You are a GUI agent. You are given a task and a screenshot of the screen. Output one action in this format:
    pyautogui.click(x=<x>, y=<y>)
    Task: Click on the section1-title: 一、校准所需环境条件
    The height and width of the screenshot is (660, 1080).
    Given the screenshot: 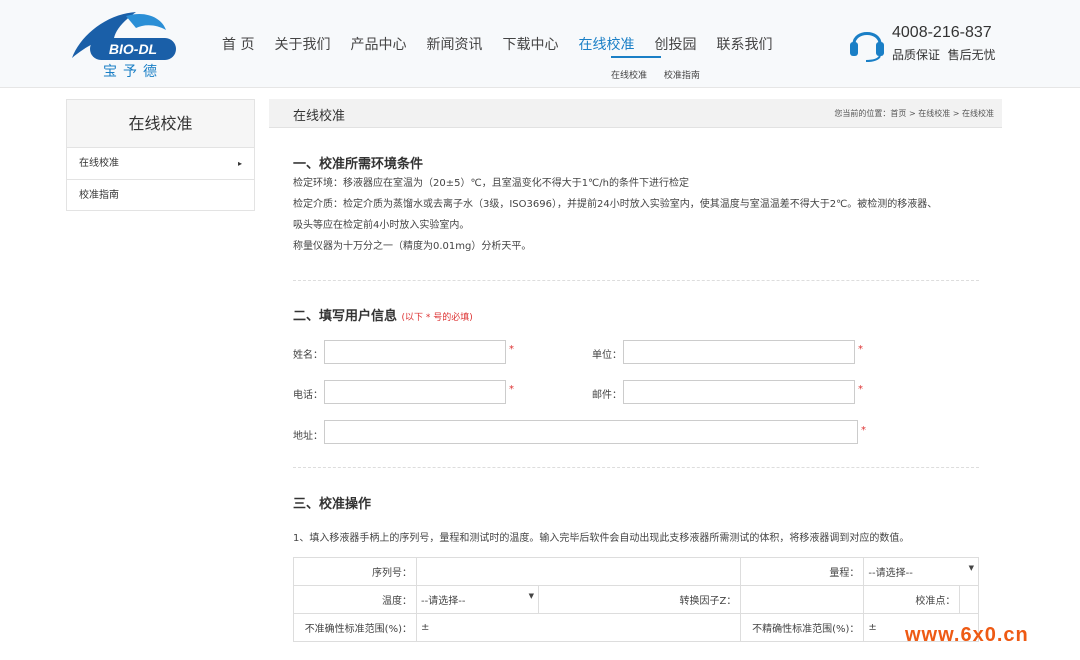 What is the action you would take?
    pyautogui.click(x=358, y=164)
    